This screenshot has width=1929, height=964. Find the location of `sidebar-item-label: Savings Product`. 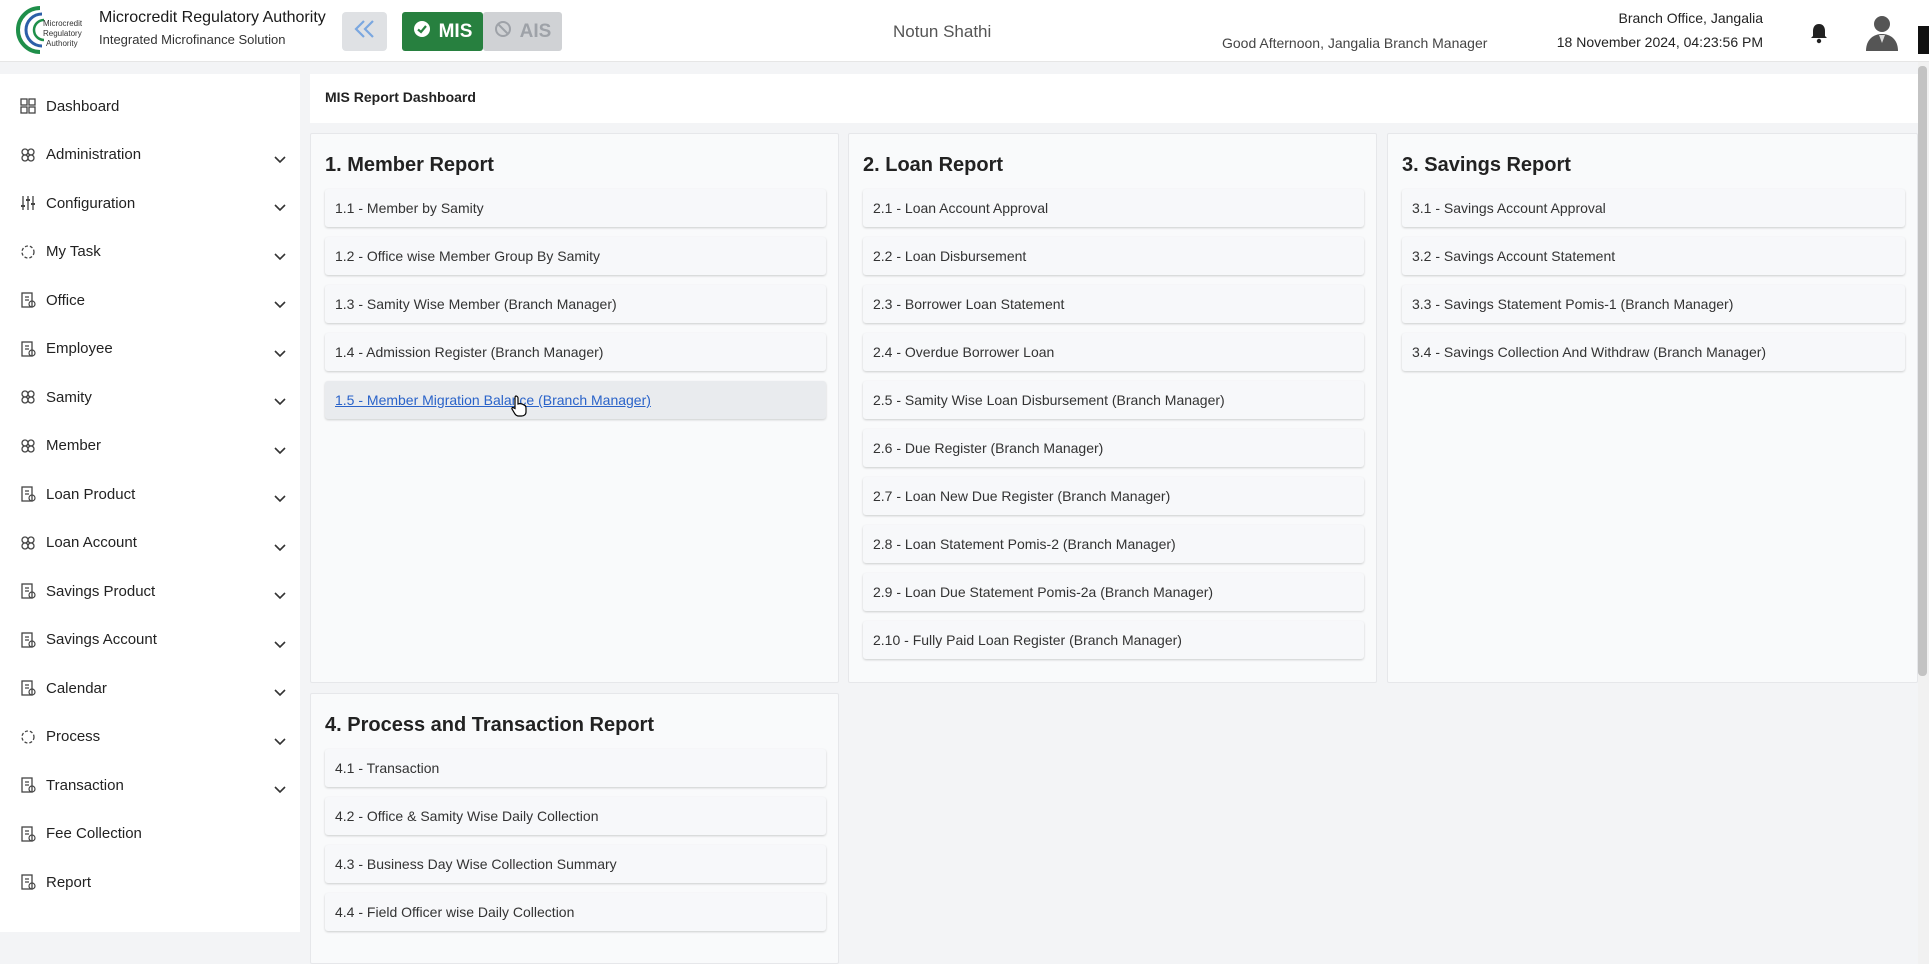

sidebar-item-label: Savings Product is located at coordinates (101, 591).